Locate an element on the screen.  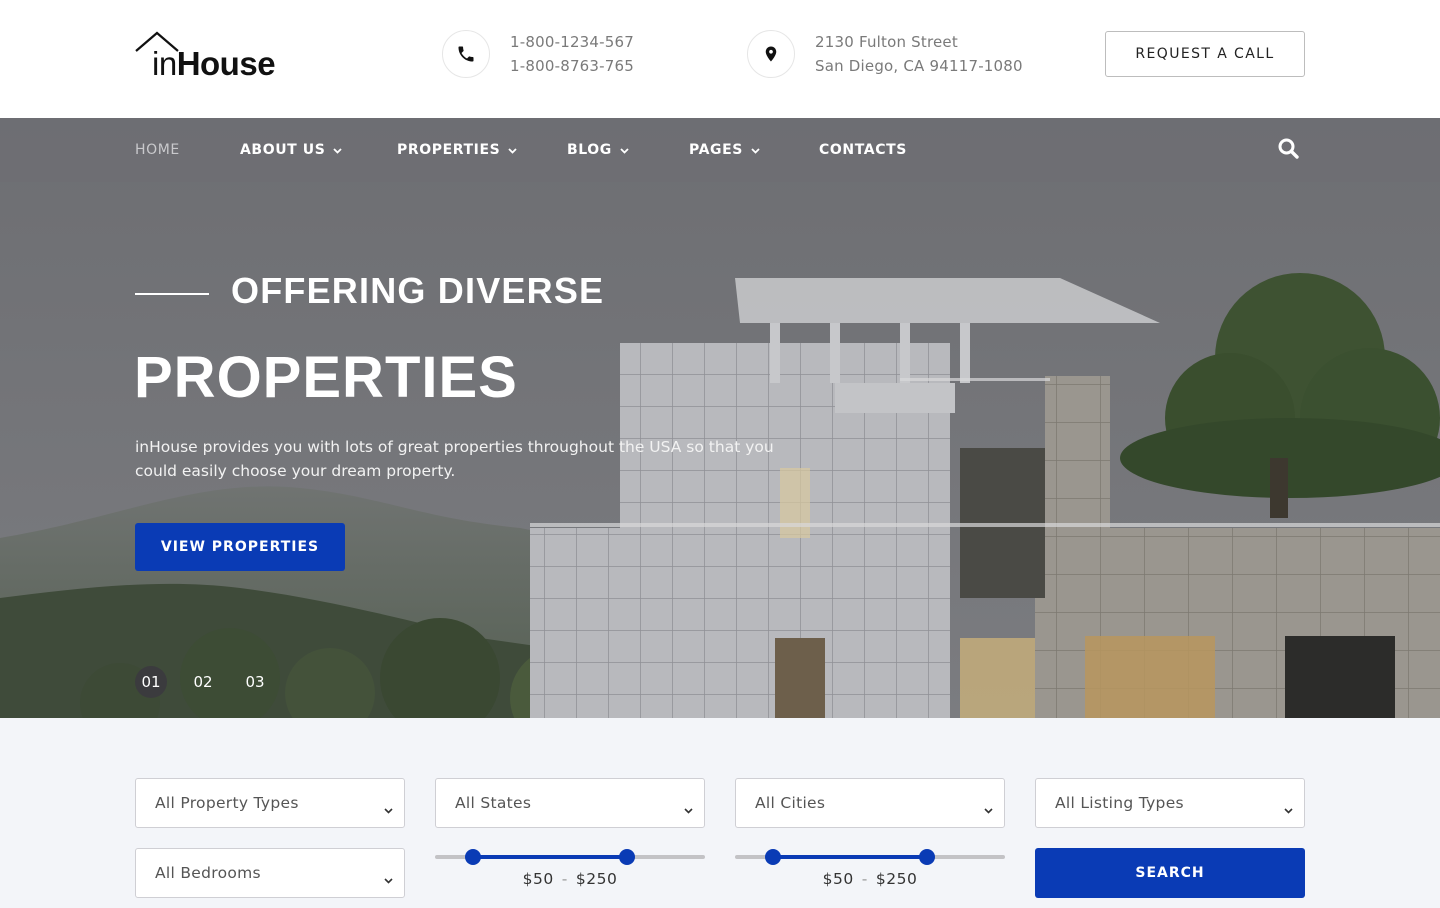
nav-about-us: ABOUT US is located at coordinates (291, 150).